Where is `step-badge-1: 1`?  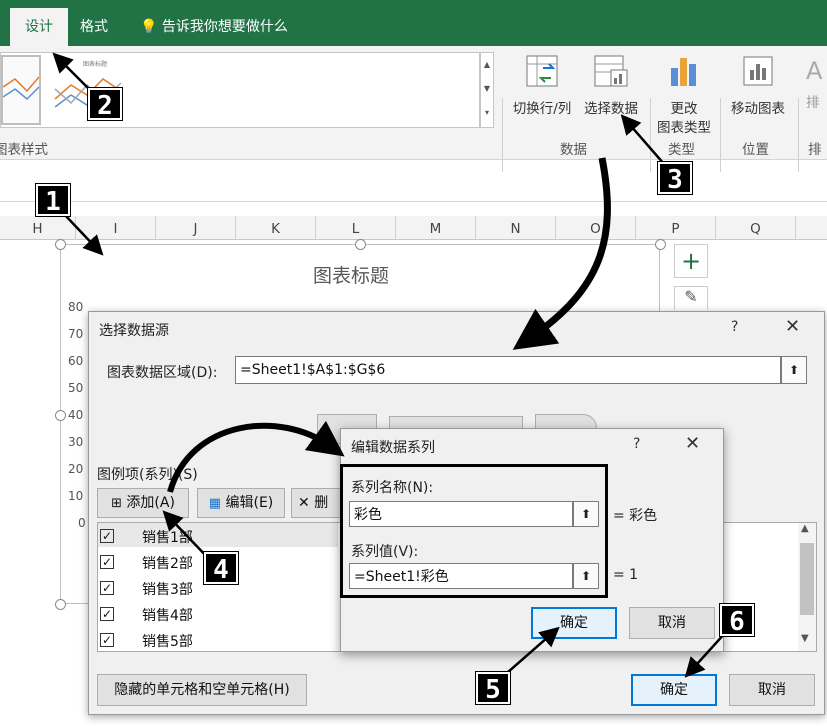 step-badge-1: 1 is located at coordinates (53, 200).